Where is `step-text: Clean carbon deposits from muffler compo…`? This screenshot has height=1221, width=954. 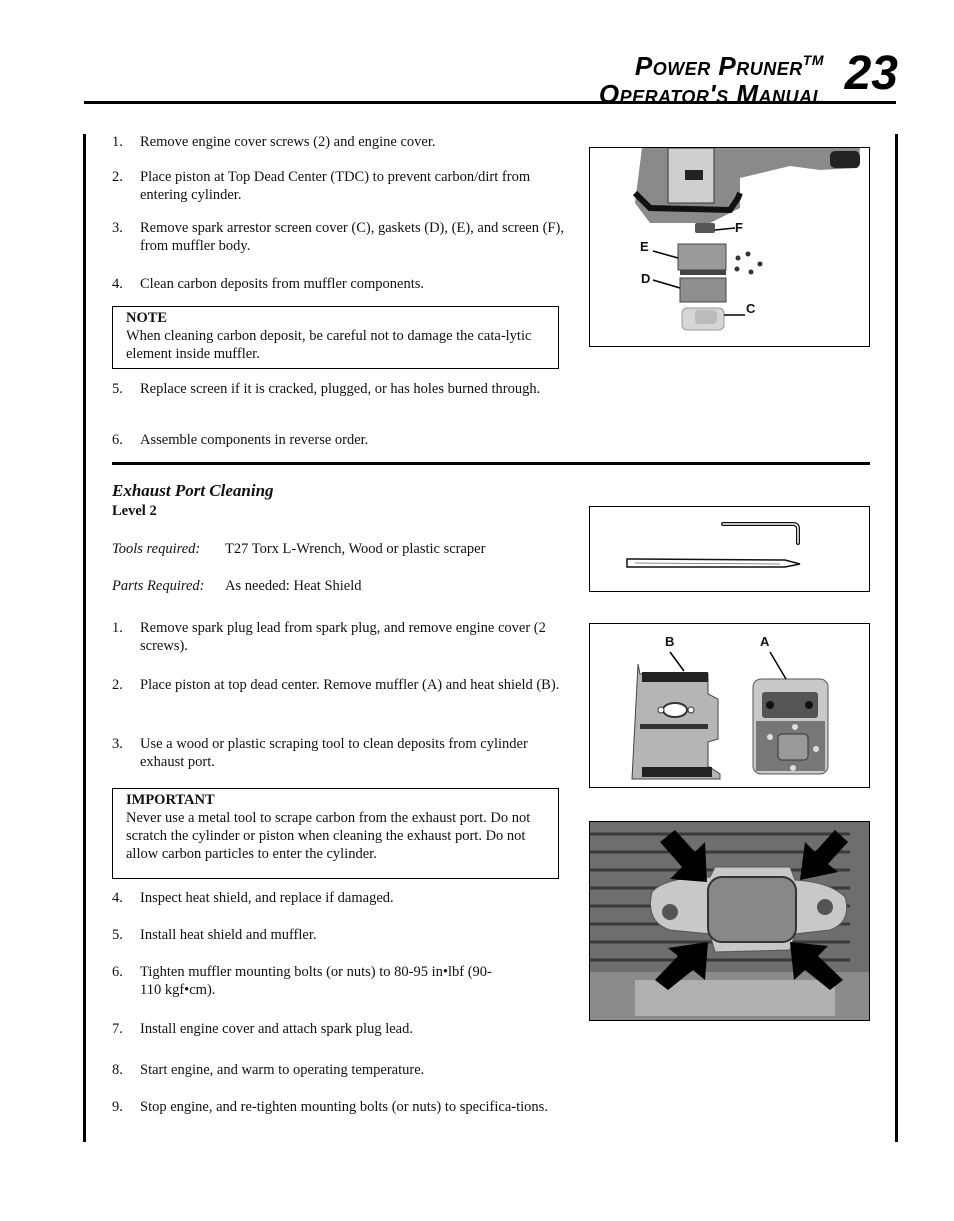
step-text: Clean carbon deposits from muffler compo… is located at coordinates (282, 284).